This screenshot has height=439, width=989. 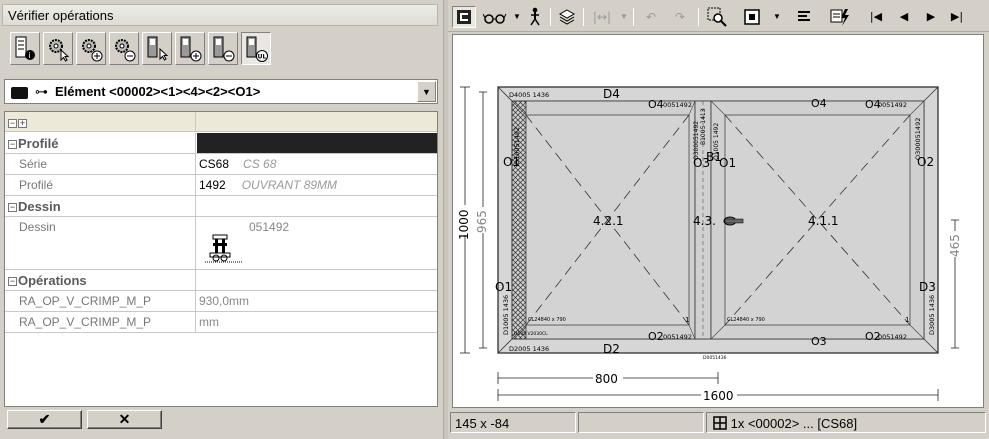 I want to click on next-button: ▶, so click(x=931, y=17).